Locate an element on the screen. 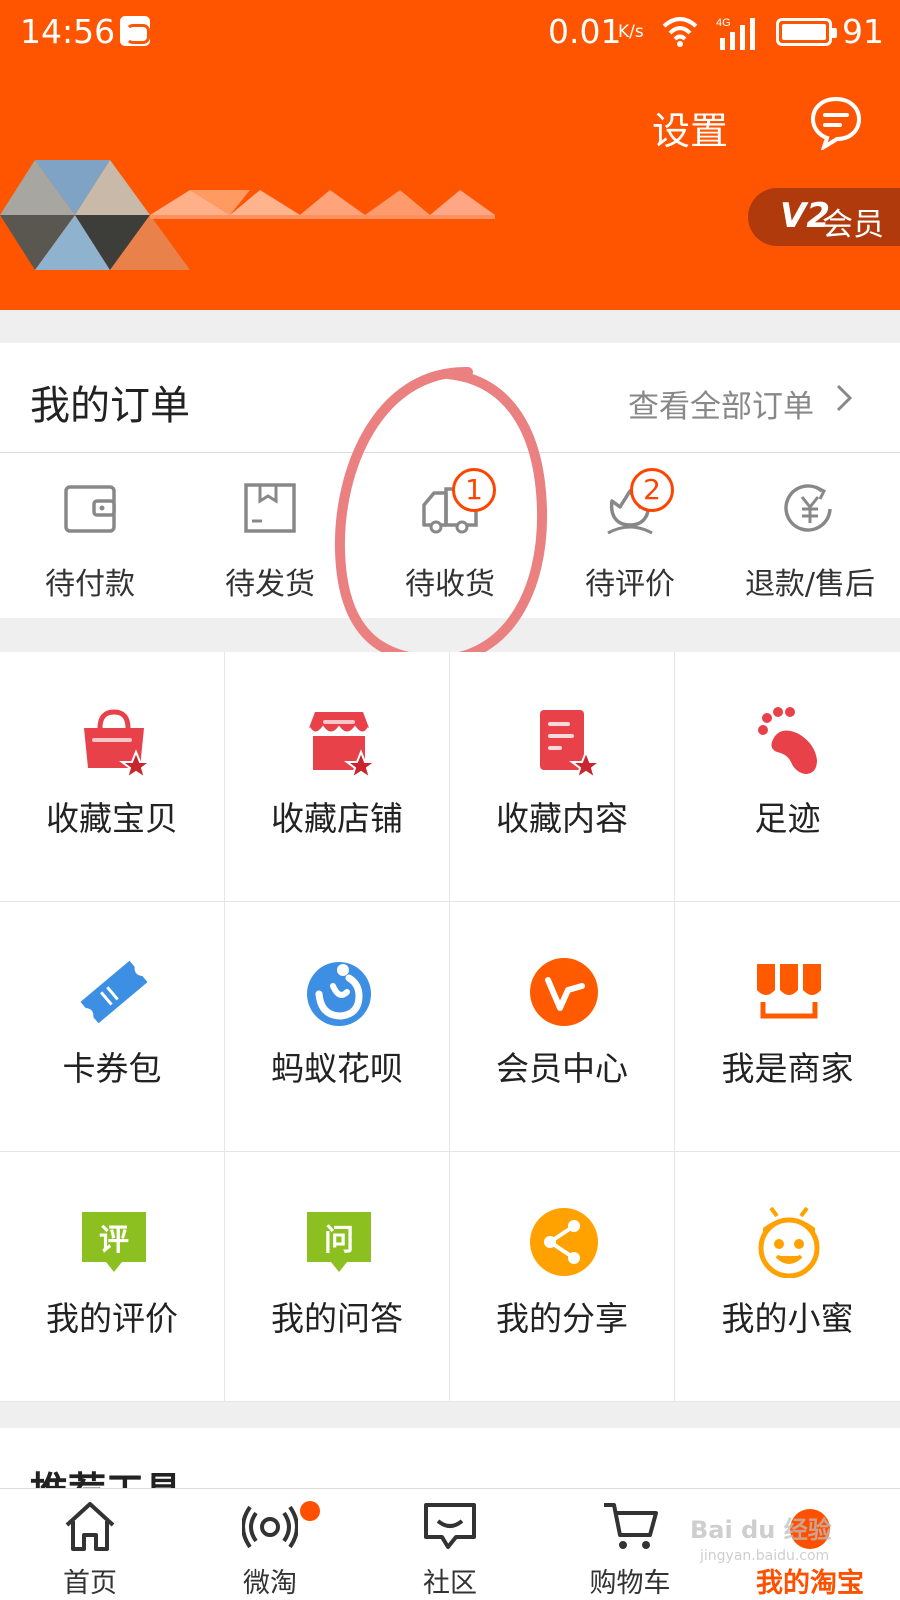 The height and width of the screenshot is (1600, 900). cart-icon is located at coordinates (631, 1526).